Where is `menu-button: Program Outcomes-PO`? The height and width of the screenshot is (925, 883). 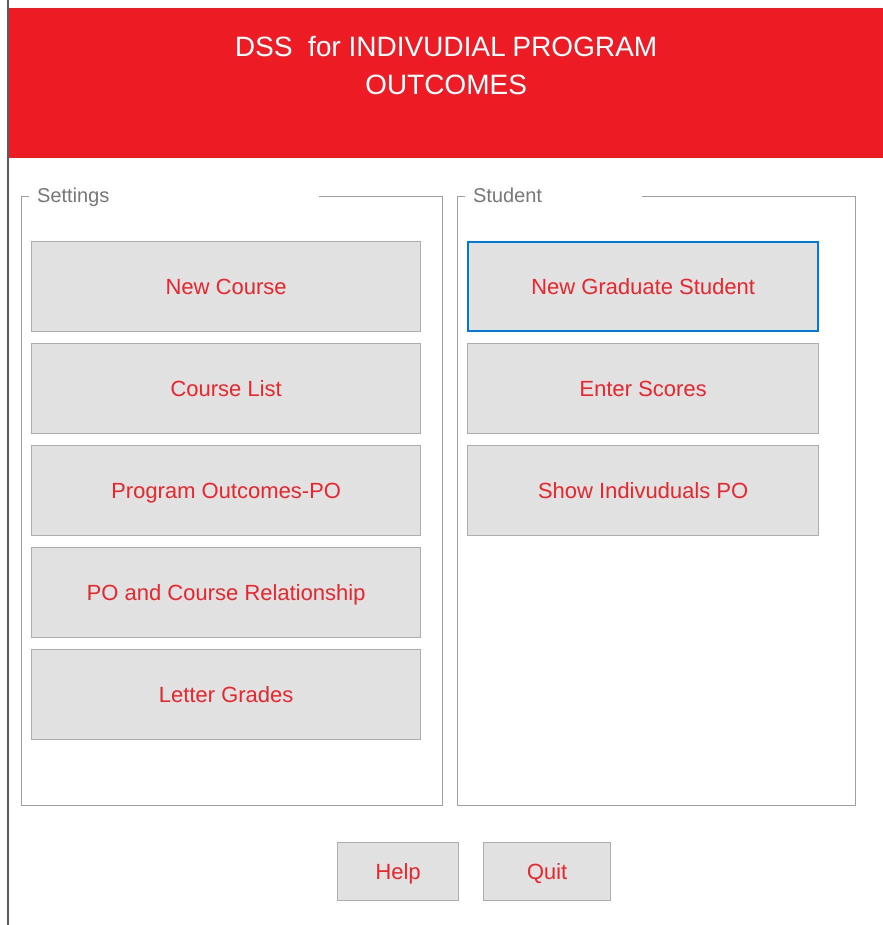 menu-button: Program Outcomes-PO is located at coordinates (226, 490).